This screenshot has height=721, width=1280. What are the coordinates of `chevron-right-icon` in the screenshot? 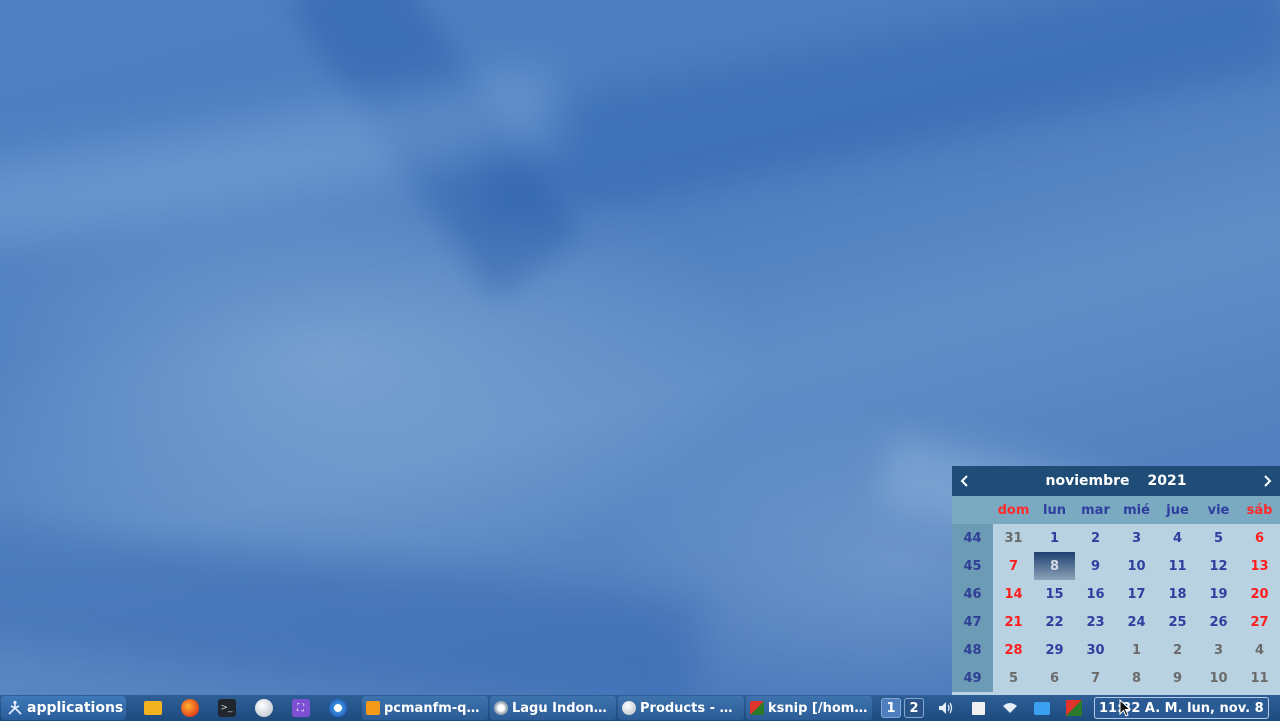 It's located at (1268, 481).